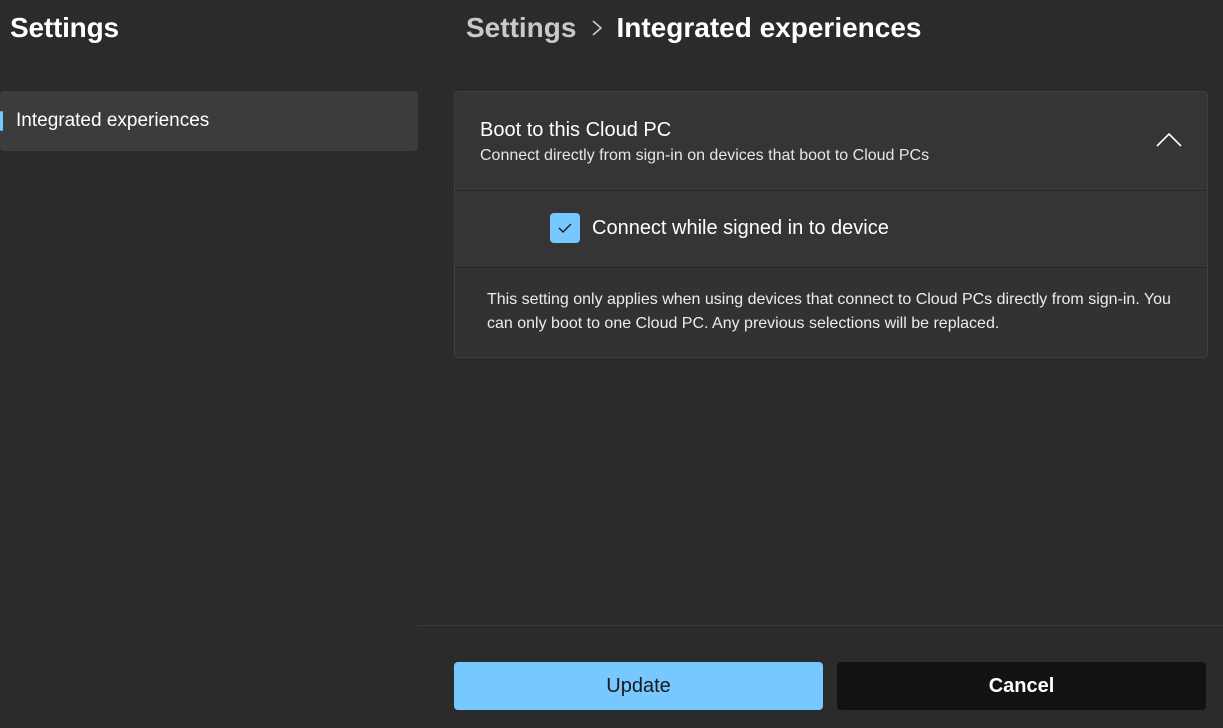 The width and height of the screenshot is (1223, 728). I want to click on chevron-up-icon, so click(1169, 139).